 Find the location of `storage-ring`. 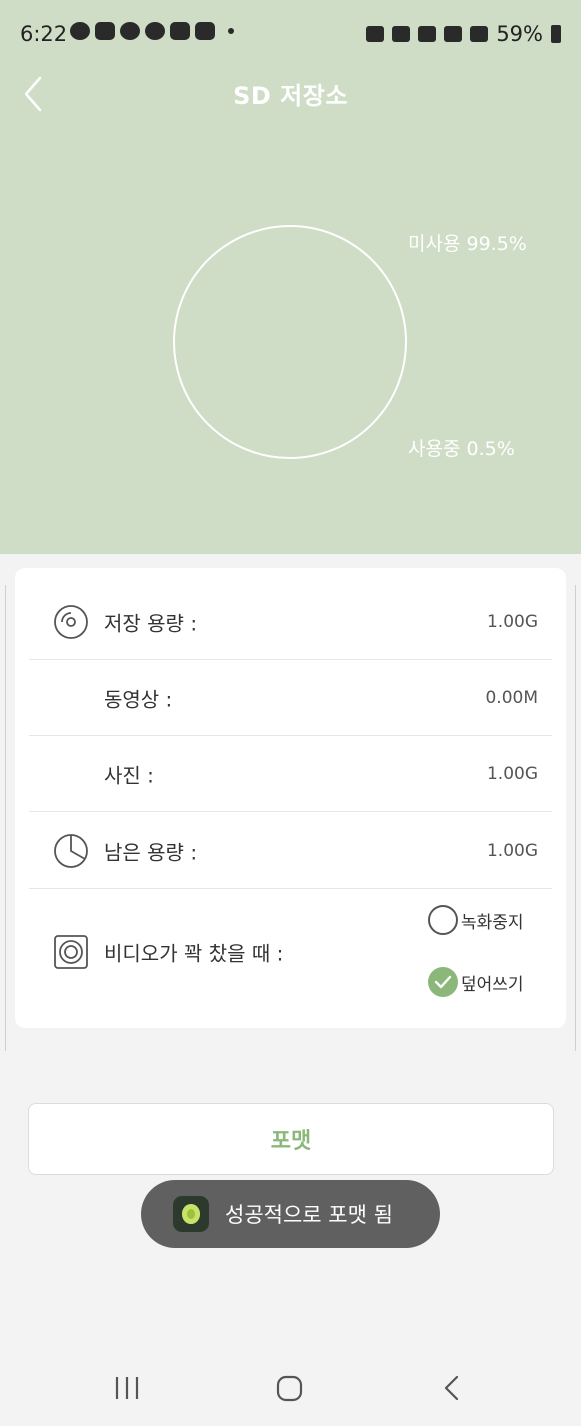

storage-ring is located at coordinates (290, 342).